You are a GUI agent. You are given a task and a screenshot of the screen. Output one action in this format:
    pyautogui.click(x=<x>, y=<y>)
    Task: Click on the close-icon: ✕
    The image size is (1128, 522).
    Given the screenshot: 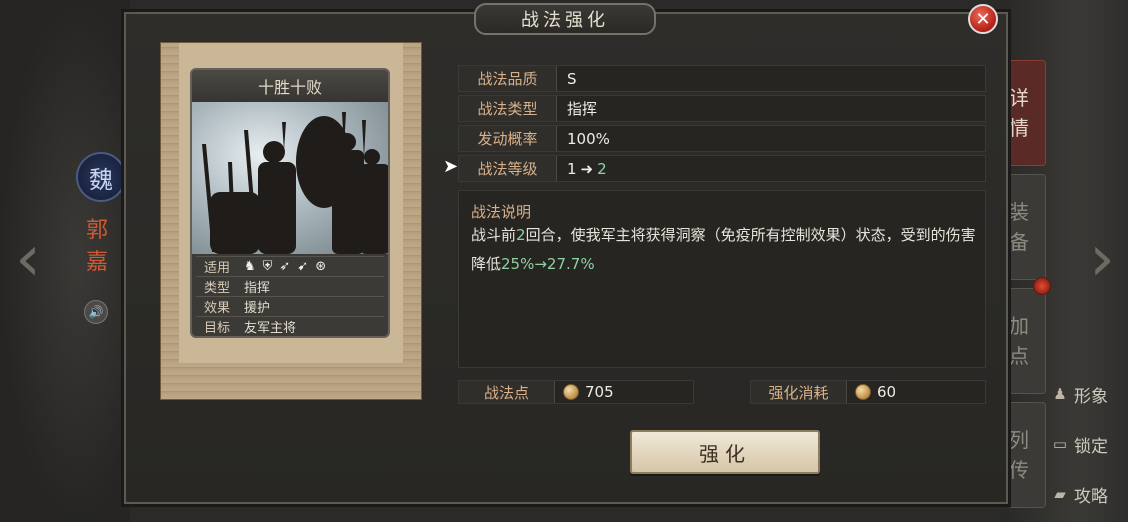 What is the action you would take?
    pyautogui.click(x=983, y=19)
    